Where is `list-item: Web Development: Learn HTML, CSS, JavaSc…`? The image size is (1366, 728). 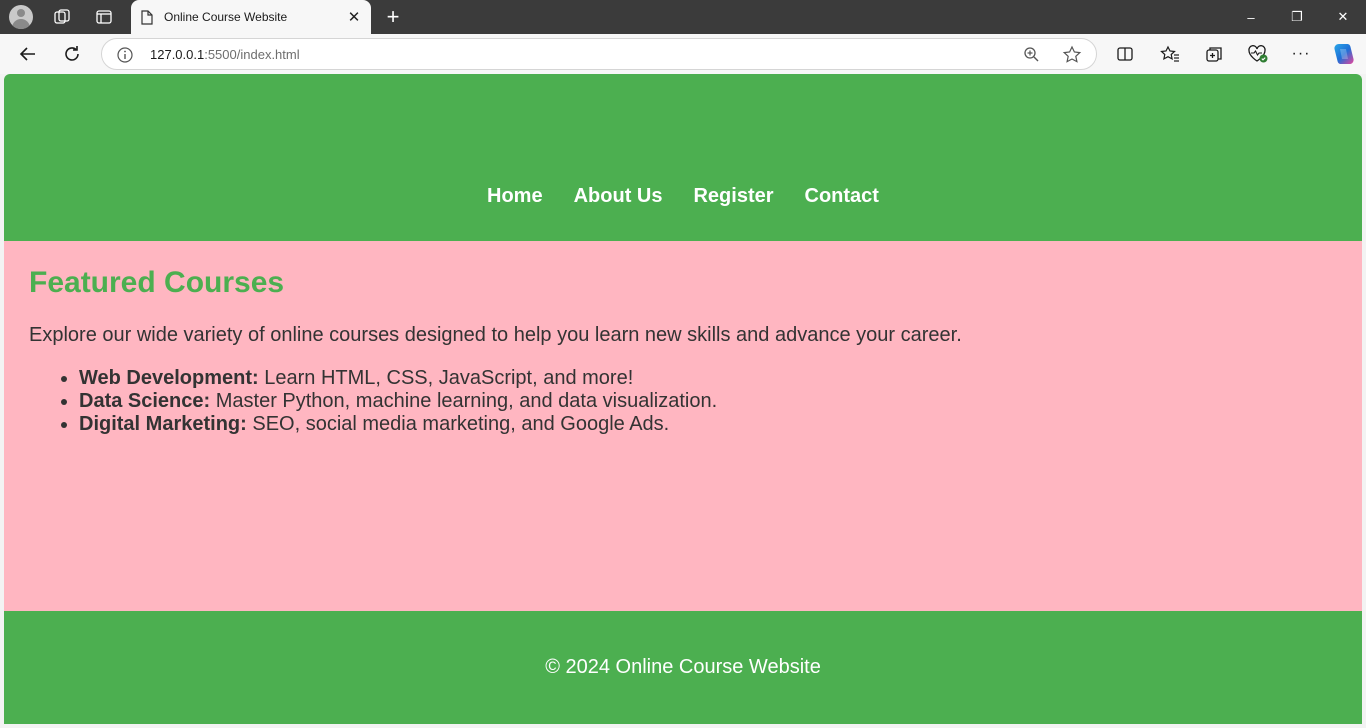
list-item: Web Development: Learn HTML, CSS, JavaSc… is located at coordinates (398, 378).